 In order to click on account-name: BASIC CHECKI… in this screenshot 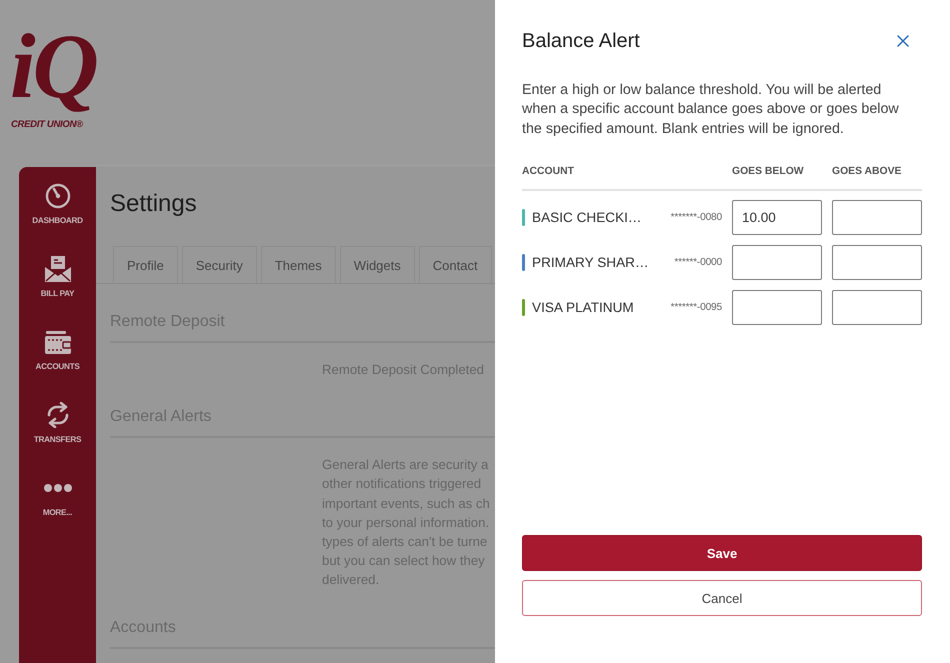, I will do `click(587, 217)`.